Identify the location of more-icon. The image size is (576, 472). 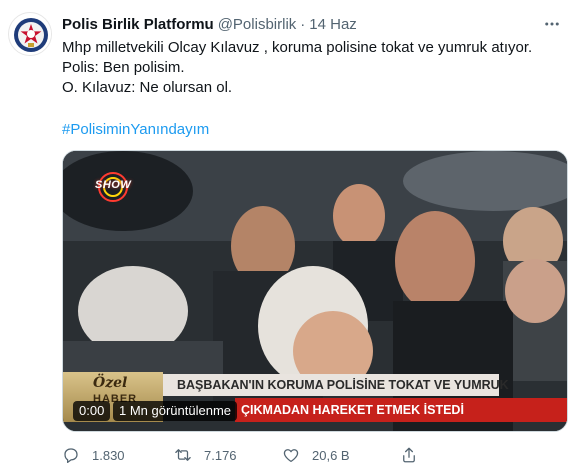
(552, 24).